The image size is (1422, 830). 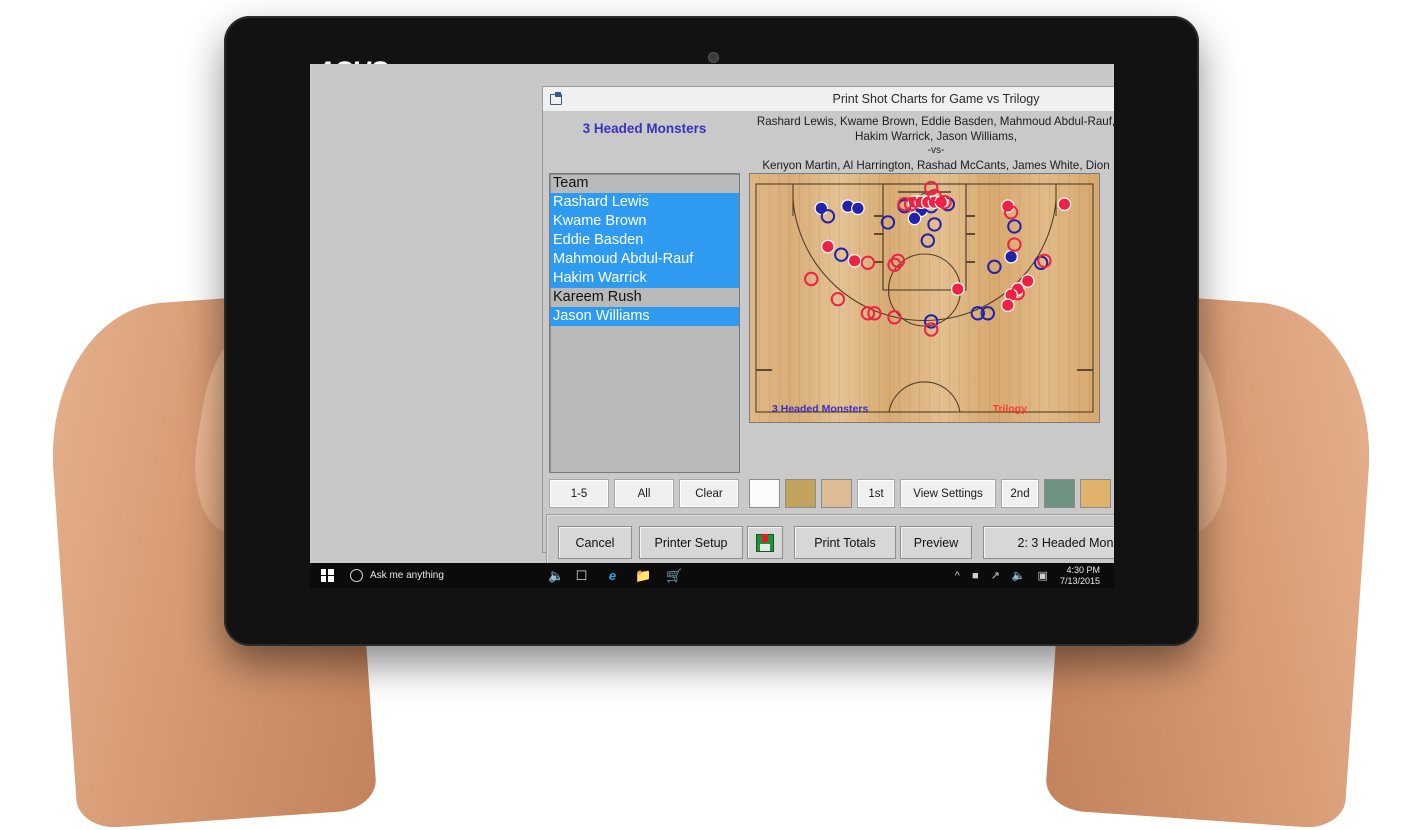 What do you see at coordinates (957, 576) in the screenshot?
I see `show-hidden-icons-icon: ^` at bounding box center [957, 576].